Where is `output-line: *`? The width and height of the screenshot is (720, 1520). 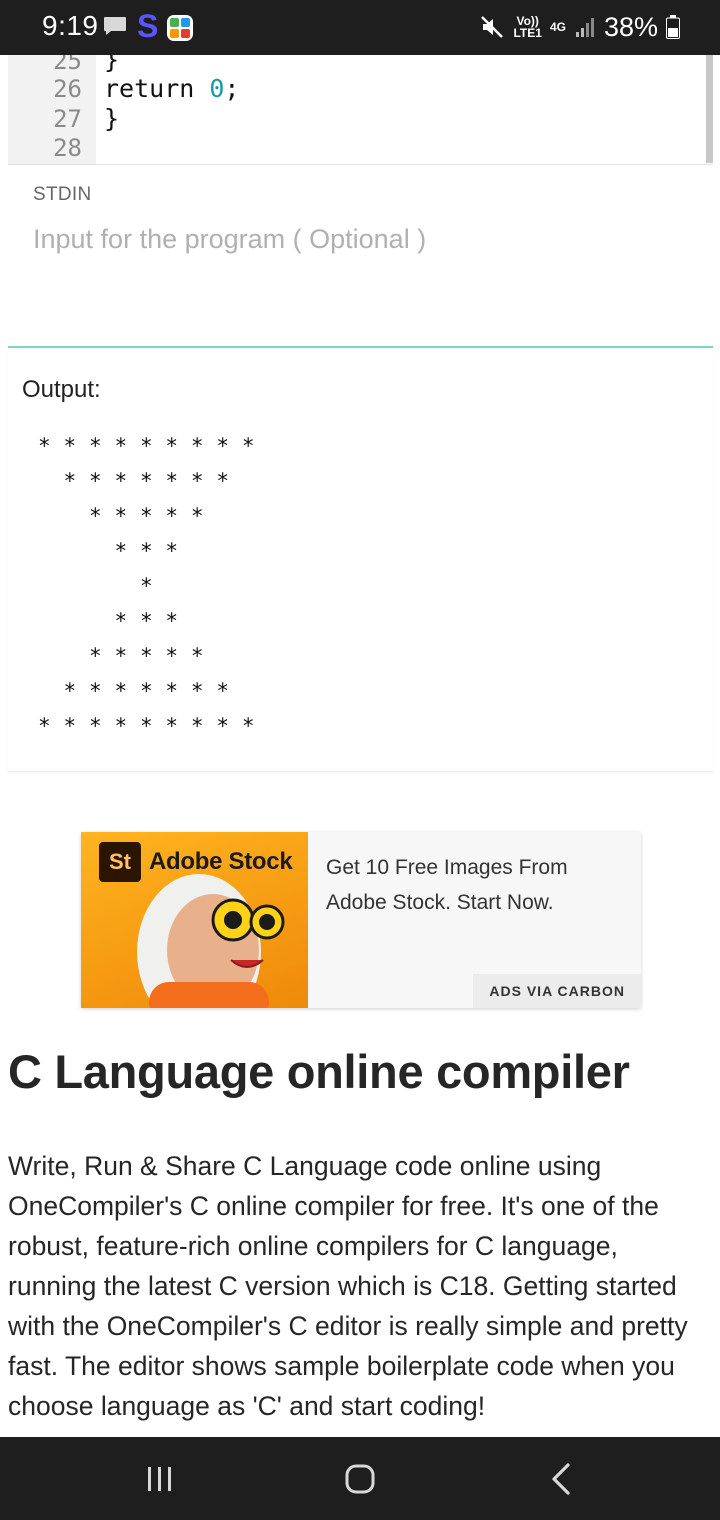
output-line: * is located at coordinates (95, 586).